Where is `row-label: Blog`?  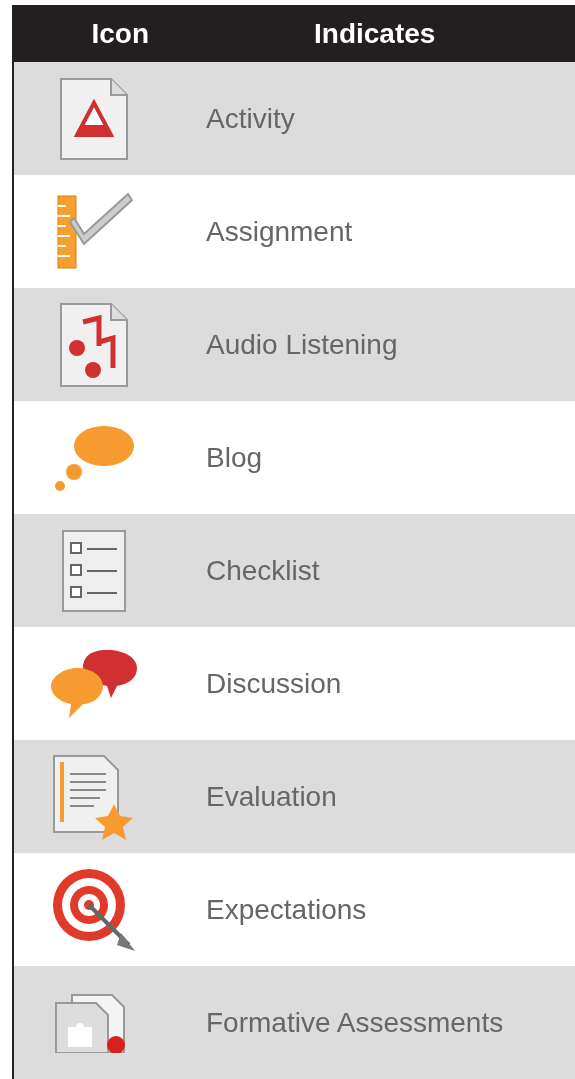 row-label: Blog is located at coordinates (234, 457).